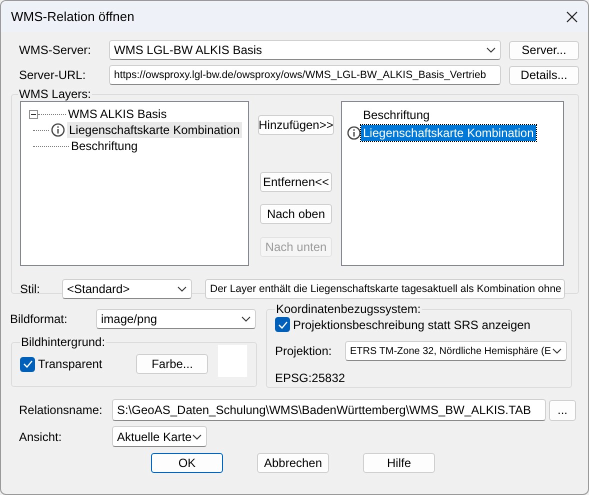  What do you see at coordinates (329, 410) in the screenshot?
I see `relation-name-field: S:\GeoAS_Daten_Schulung\WMS\BadenWürttemberg\WMS_BW_ALKIS.TAB` at bounding box center [329, 410].